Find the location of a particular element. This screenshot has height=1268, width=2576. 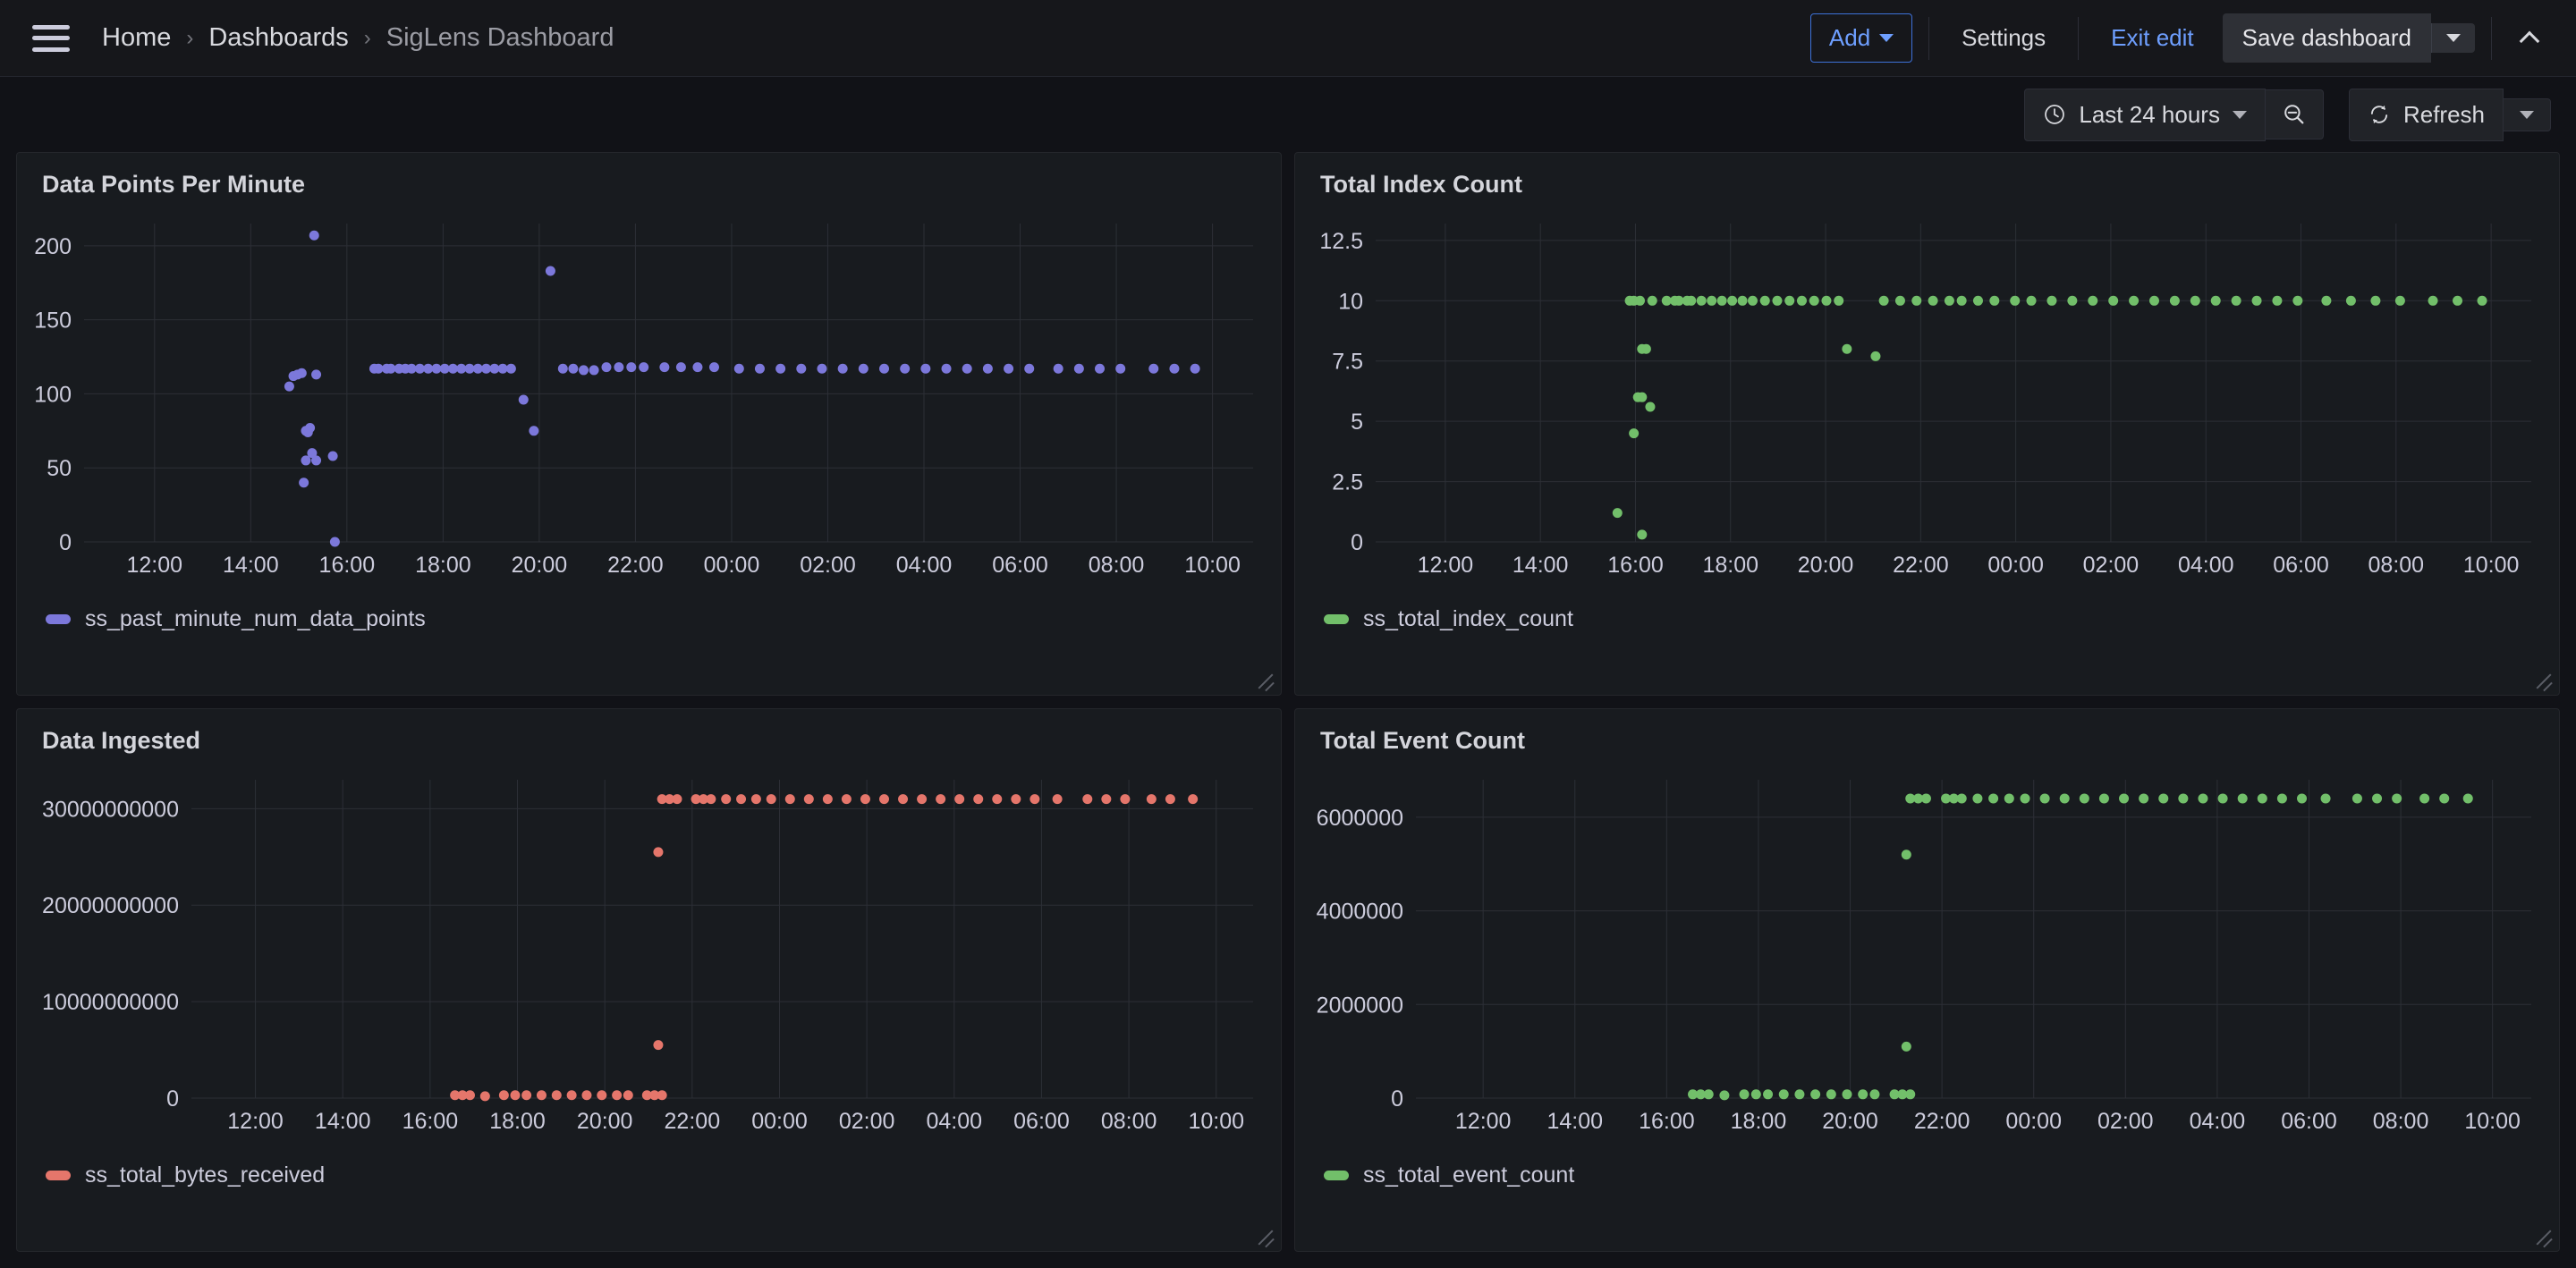

legend-label: ss_total_event_count is located at coordinates (1468, 1175).